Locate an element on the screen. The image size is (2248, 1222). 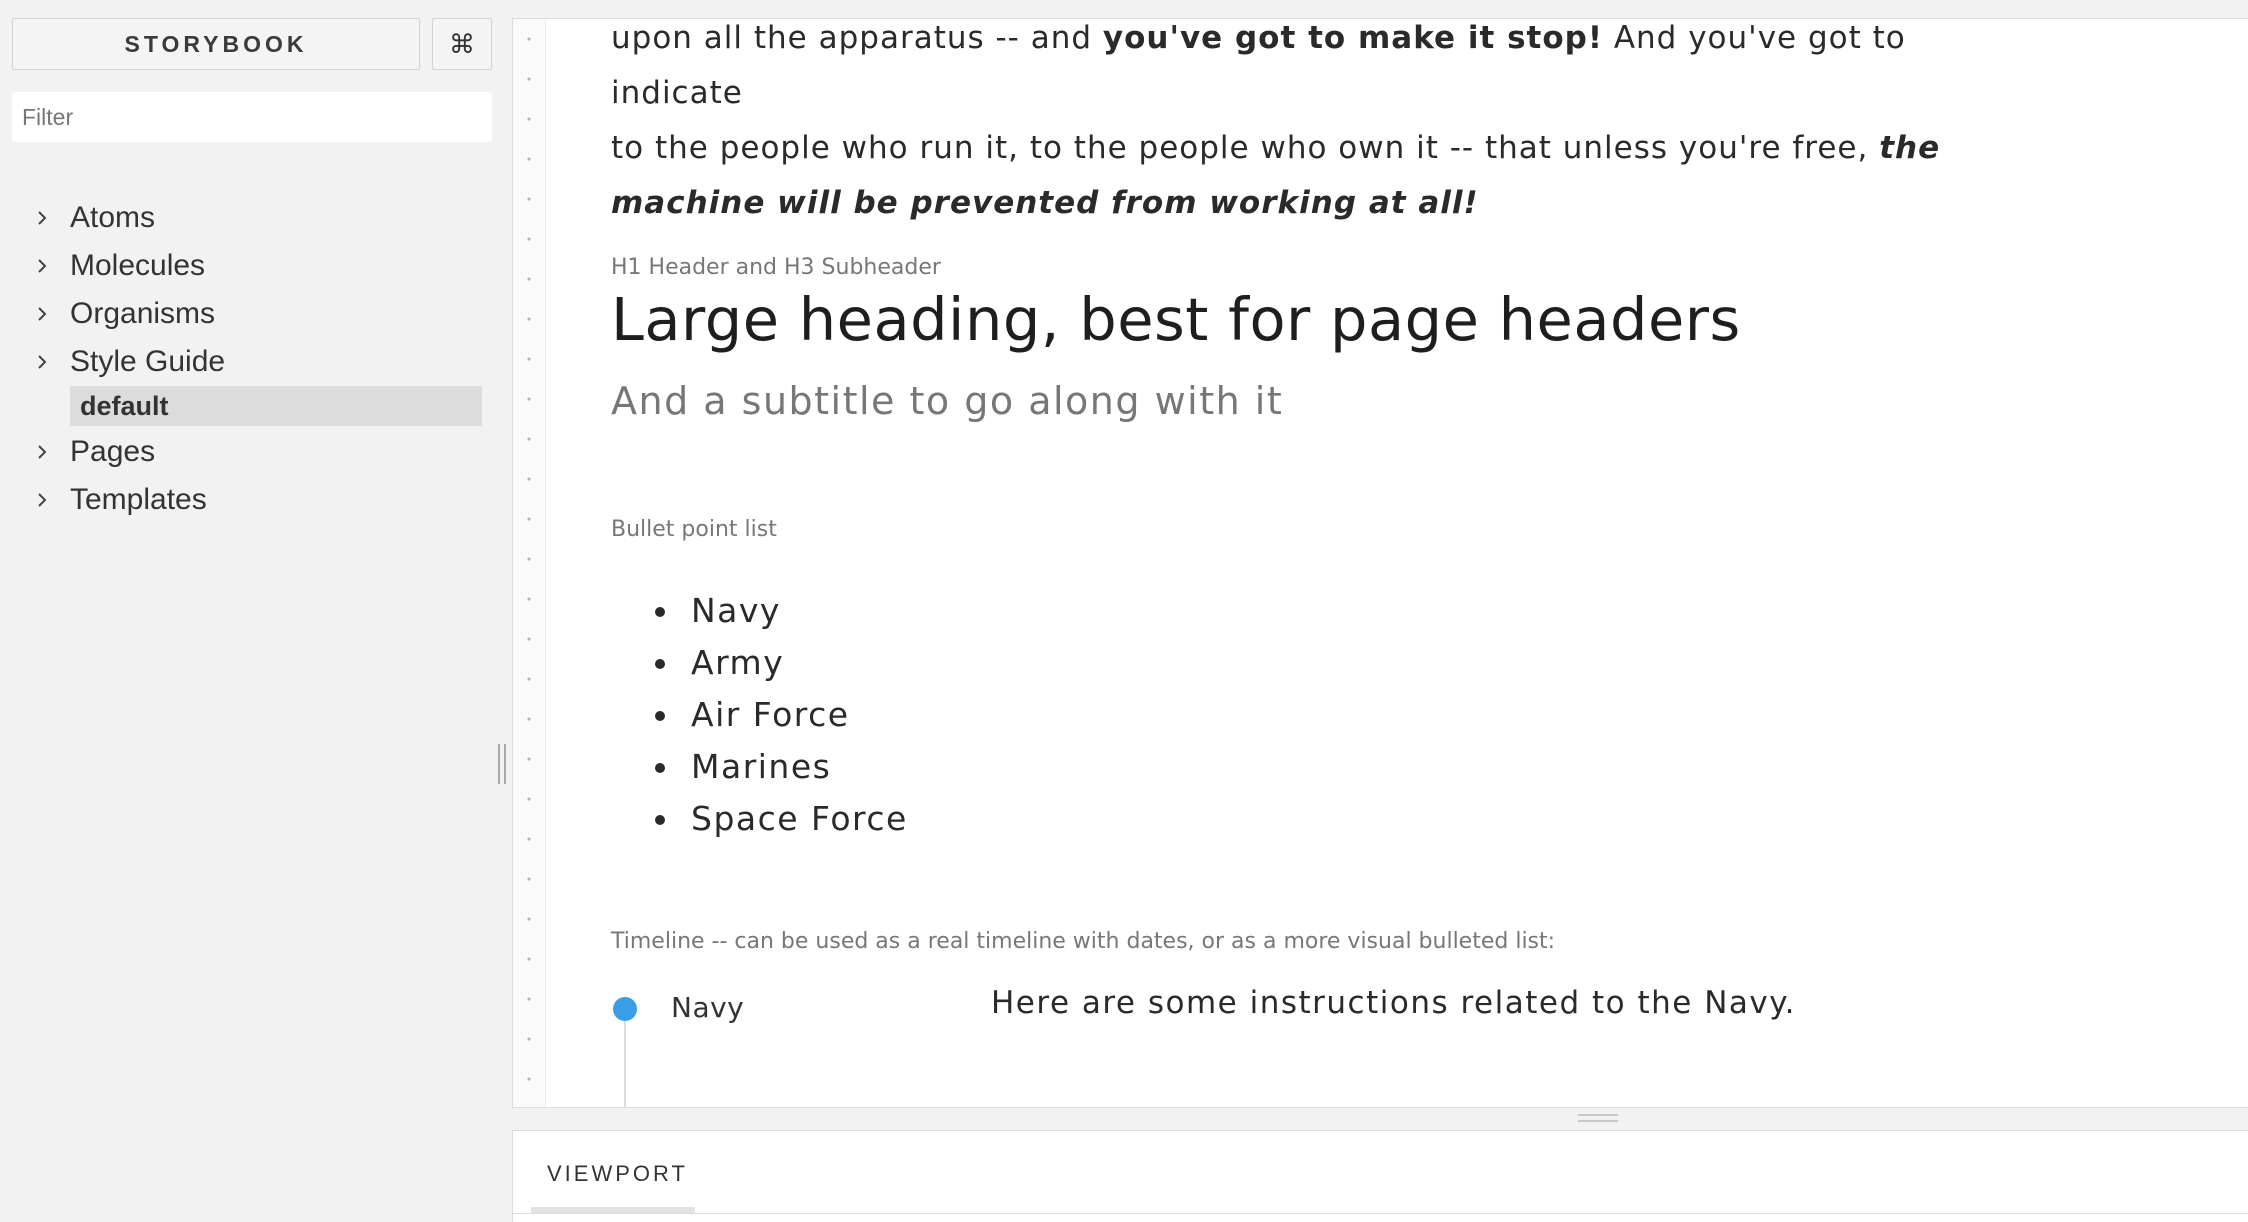
list-item: Air Force is located at coordinates (759, 715).